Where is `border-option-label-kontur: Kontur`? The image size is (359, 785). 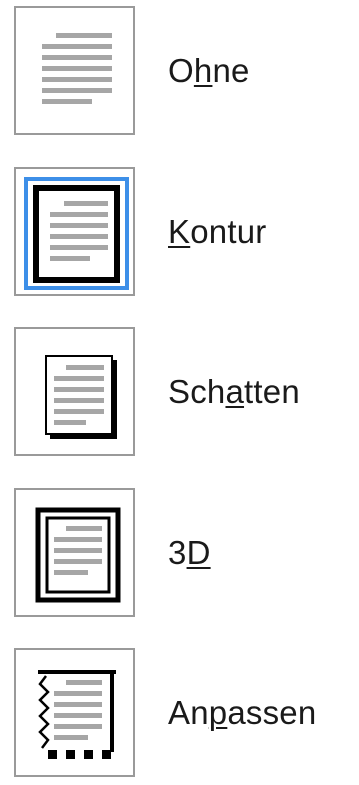 border-option-label-kontur: Kontur is located at coordinates (217, 231).